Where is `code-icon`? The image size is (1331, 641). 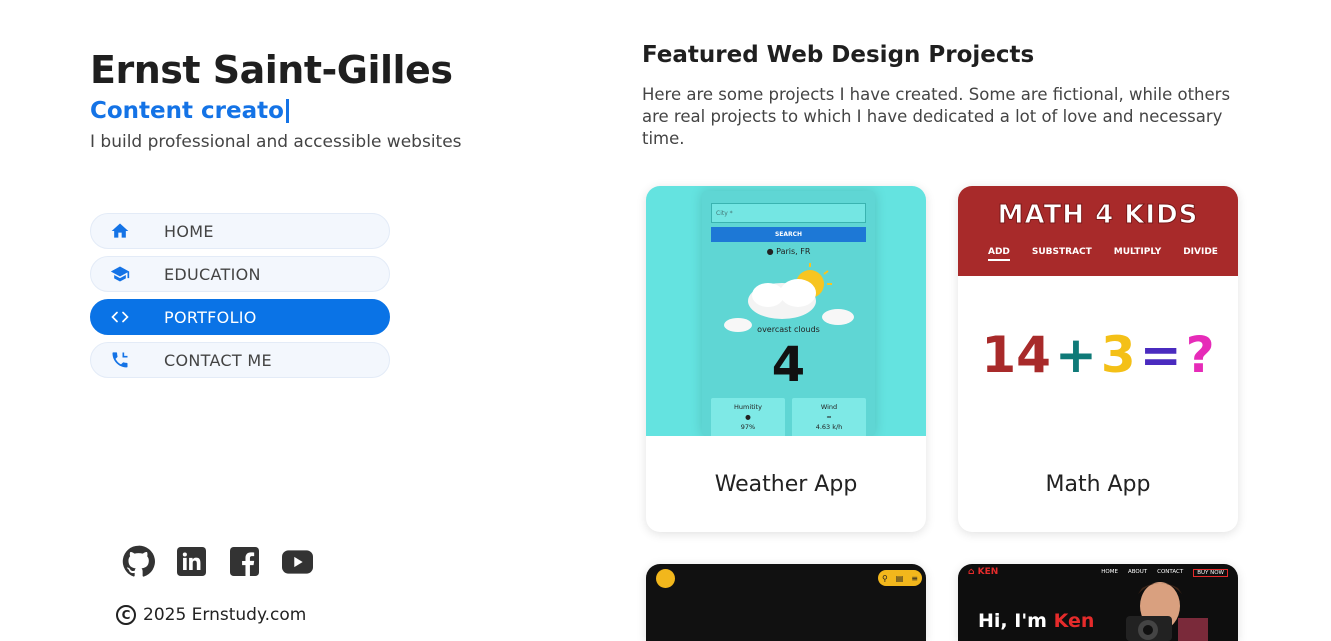
code-icon is located at coordinates (120, 317).